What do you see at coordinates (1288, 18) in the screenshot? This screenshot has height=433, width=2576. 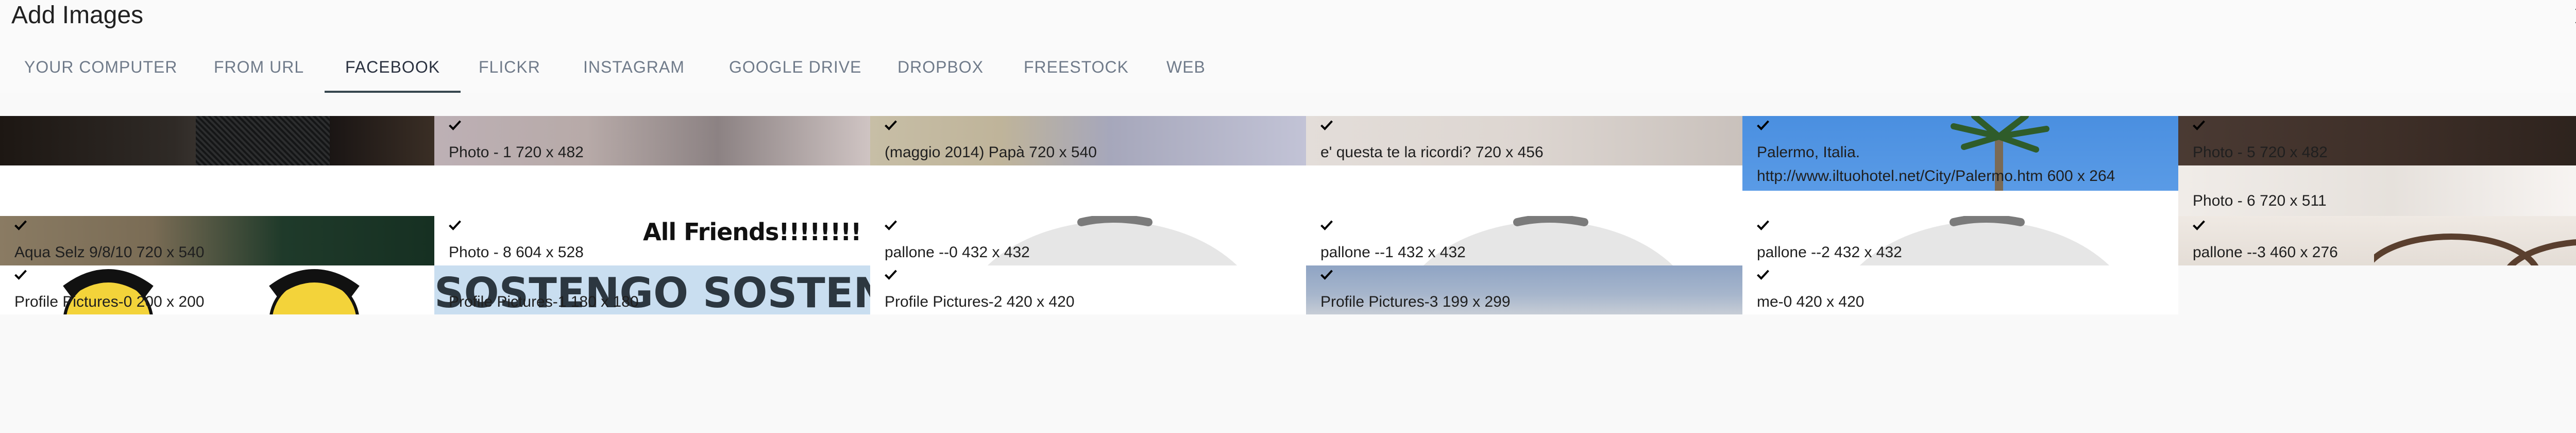 I see `dialog-header: Add Images` at bounding box center [1288, 18].